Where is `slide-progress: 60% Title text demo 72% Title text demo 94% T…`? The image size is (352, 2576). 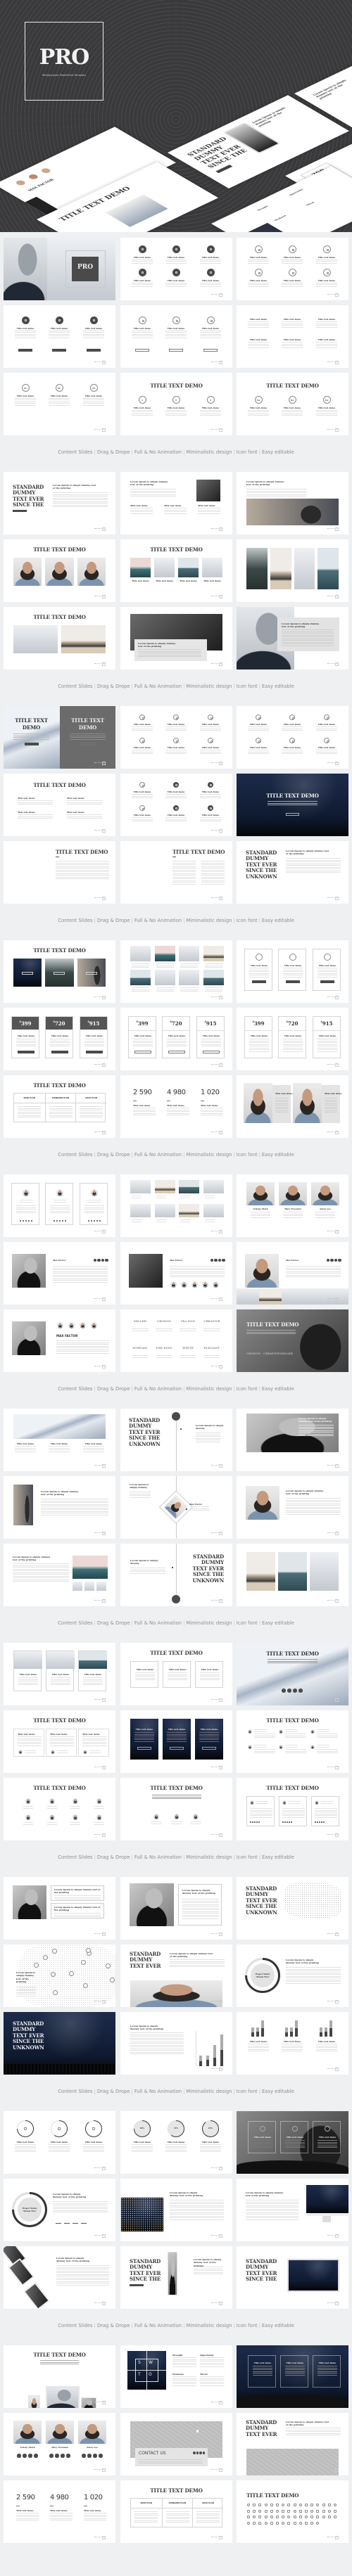 slide-progress: 60% Title text demo 72% Title text demo 94% T… is located at coordinates (176, 2142).